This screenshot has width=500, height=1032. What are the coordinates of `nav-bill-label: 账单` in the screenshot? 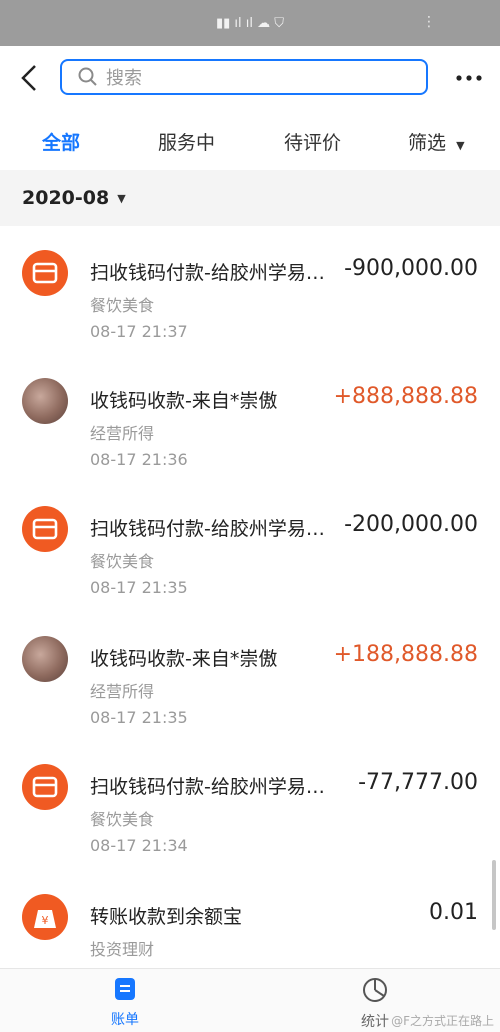 It's located at (125, 1020).